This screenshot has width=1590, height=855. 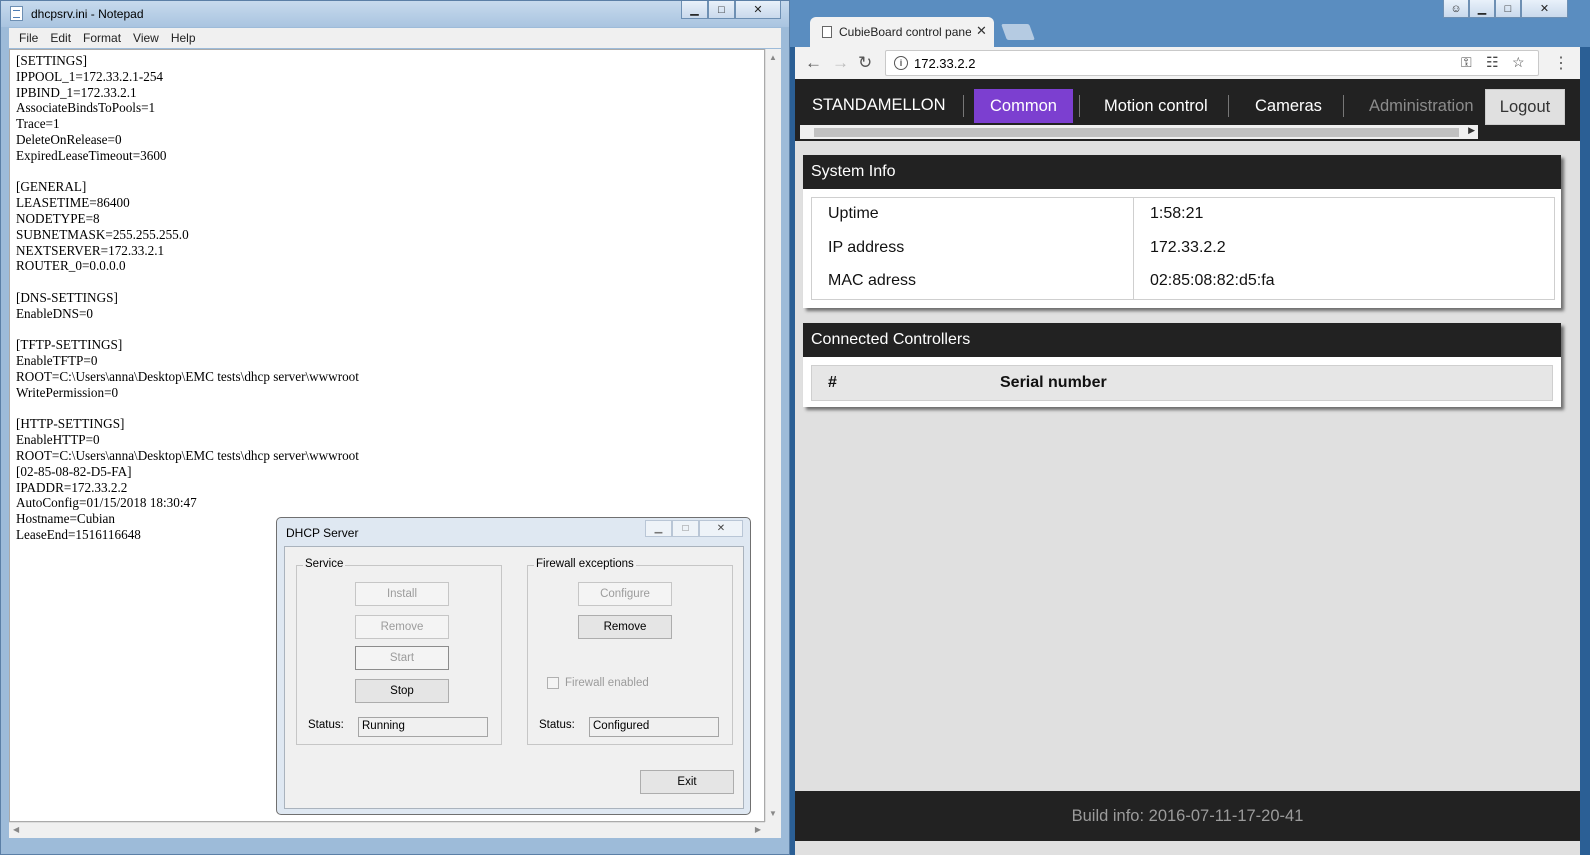 What do you see at coordinates (1421, 106) in the screenshot?
I see `nav-administration: Administration` at bounding box center [1421, 106].